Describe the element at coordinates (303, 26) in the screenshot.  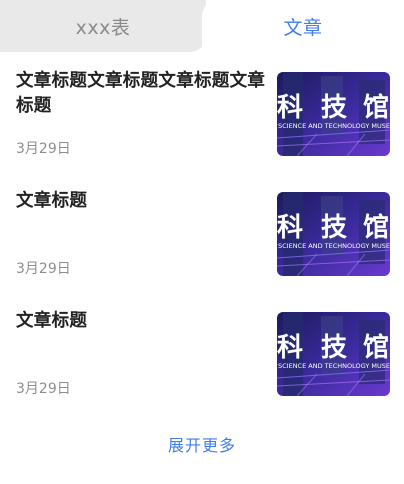
I see `tab-articles: 文章` at that location.